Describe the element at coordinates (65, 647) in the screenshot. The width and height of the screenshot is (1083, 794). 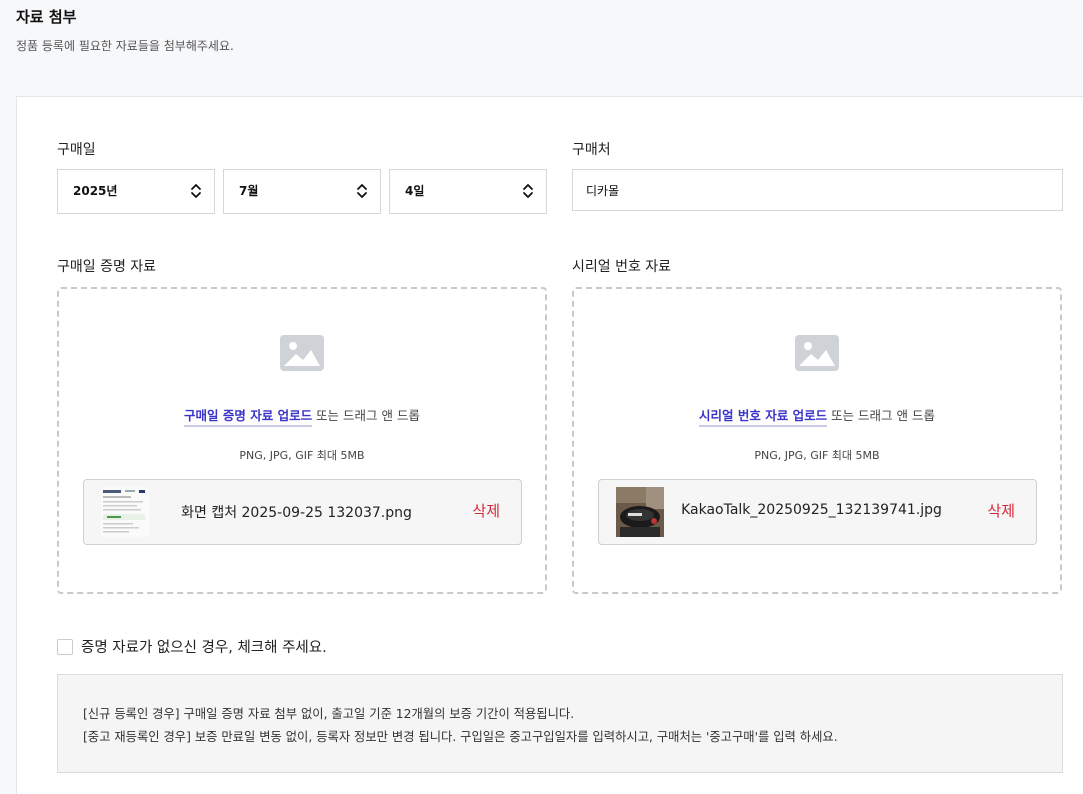
I see `no-proof-checkbox` at that location.